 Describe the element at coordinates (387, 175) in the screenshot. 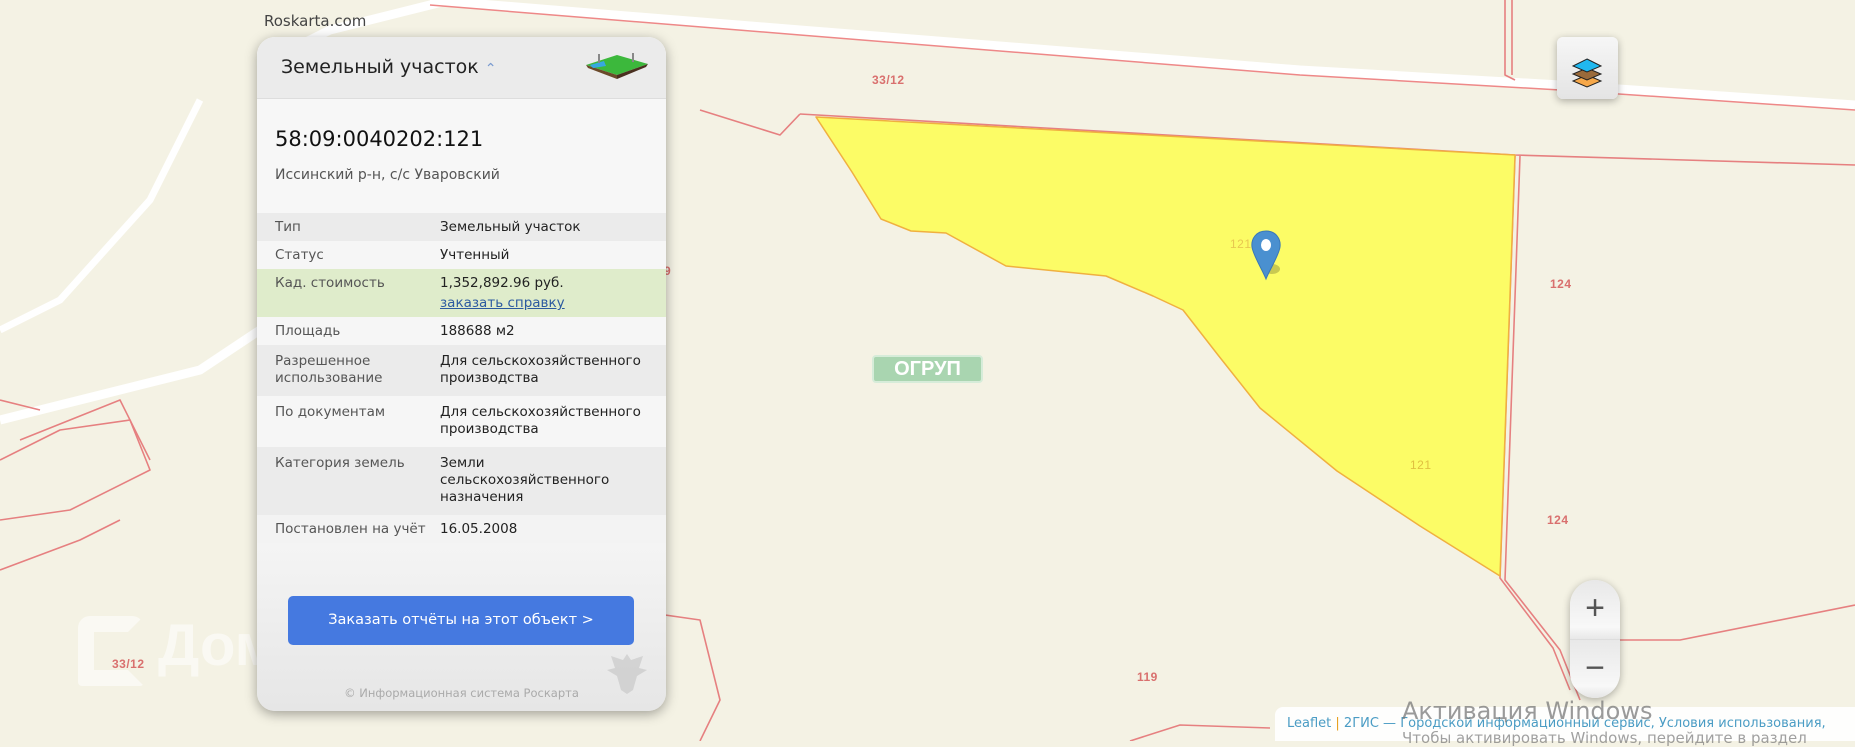

I see `address: Иссинский р-н, с/с Уваровский` at that location.